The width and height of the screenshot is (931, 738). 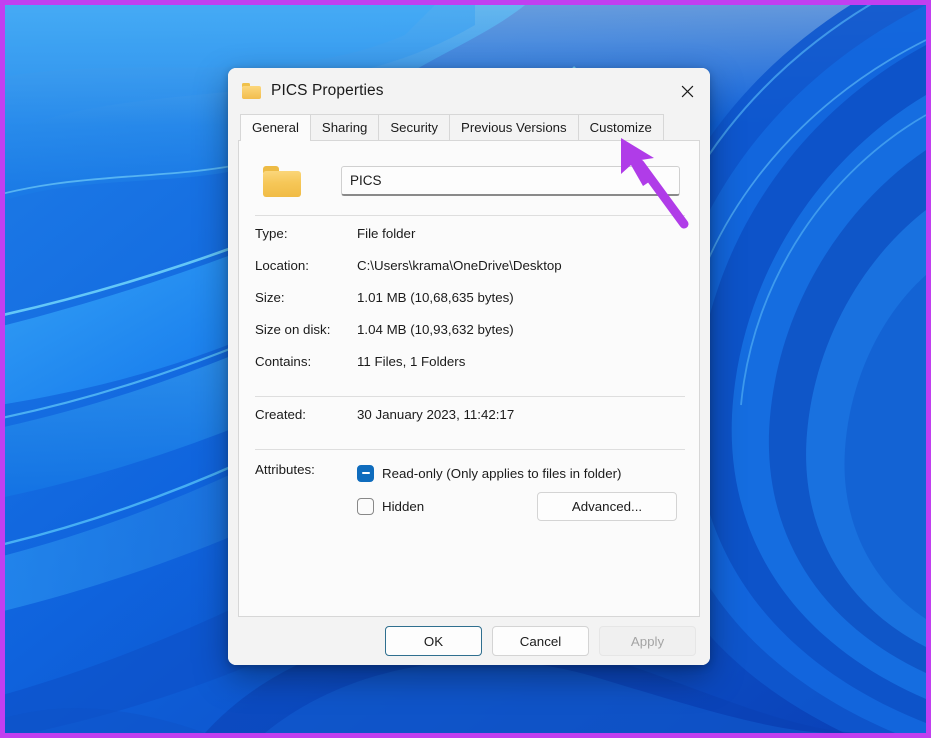 I want to click on tab-previous-versions-label: Previous Versions, so click(x=514, y=127).